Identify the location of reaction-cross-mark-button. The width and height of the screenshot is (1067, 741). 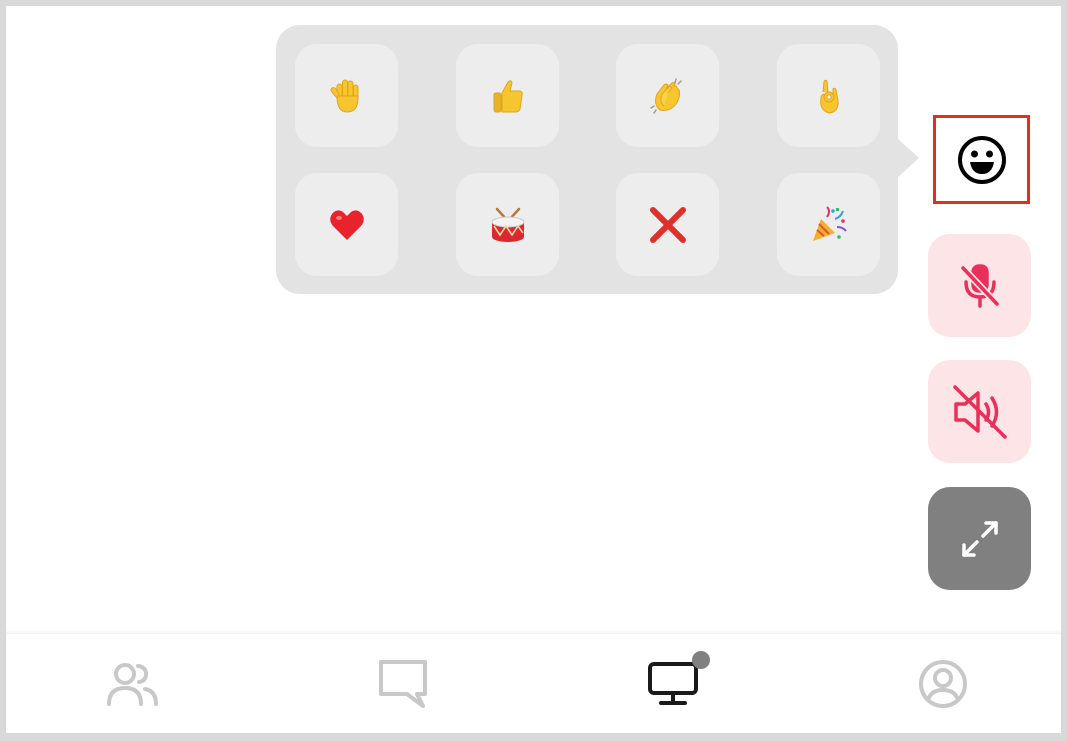
(667, 224).